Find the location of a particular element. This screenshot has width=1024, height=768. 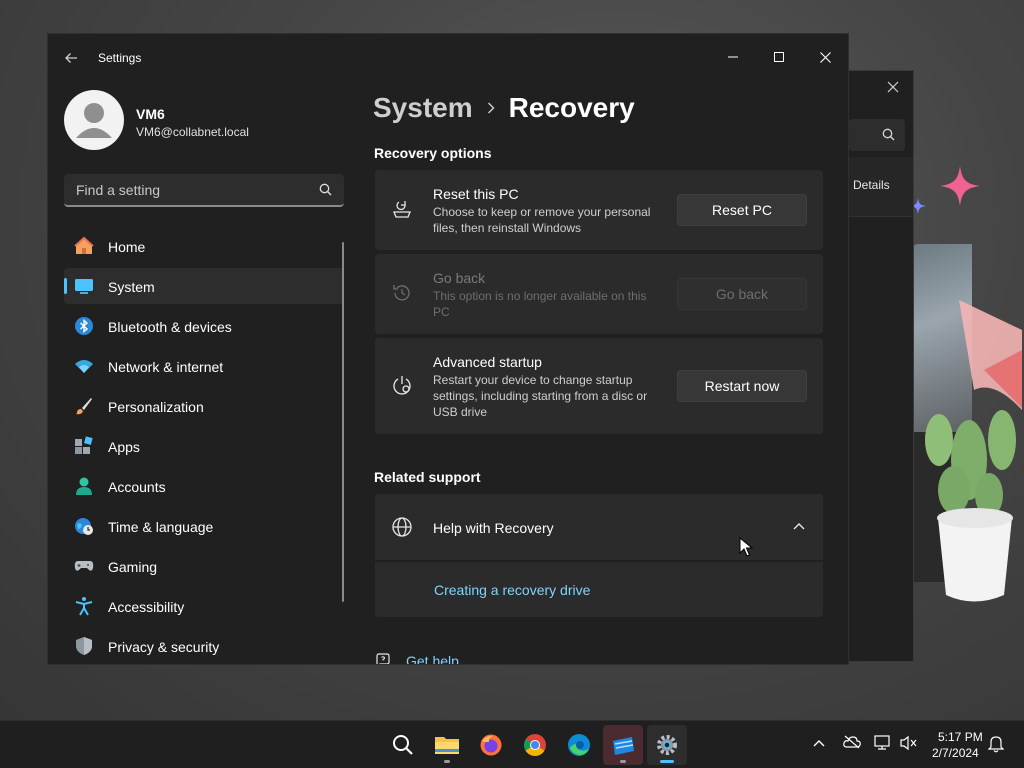

help-title: Help with Recovery is located at coordinates (493, 528).